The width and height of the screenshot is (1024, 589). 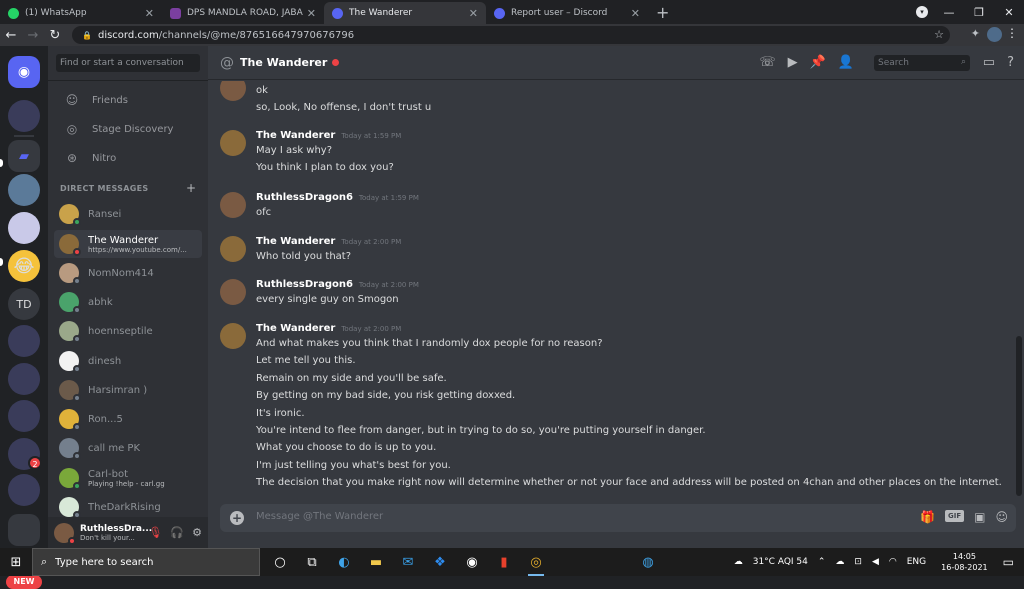 I want to click on clock: 14:05 16-08-2021, so click(x=964, y=562).